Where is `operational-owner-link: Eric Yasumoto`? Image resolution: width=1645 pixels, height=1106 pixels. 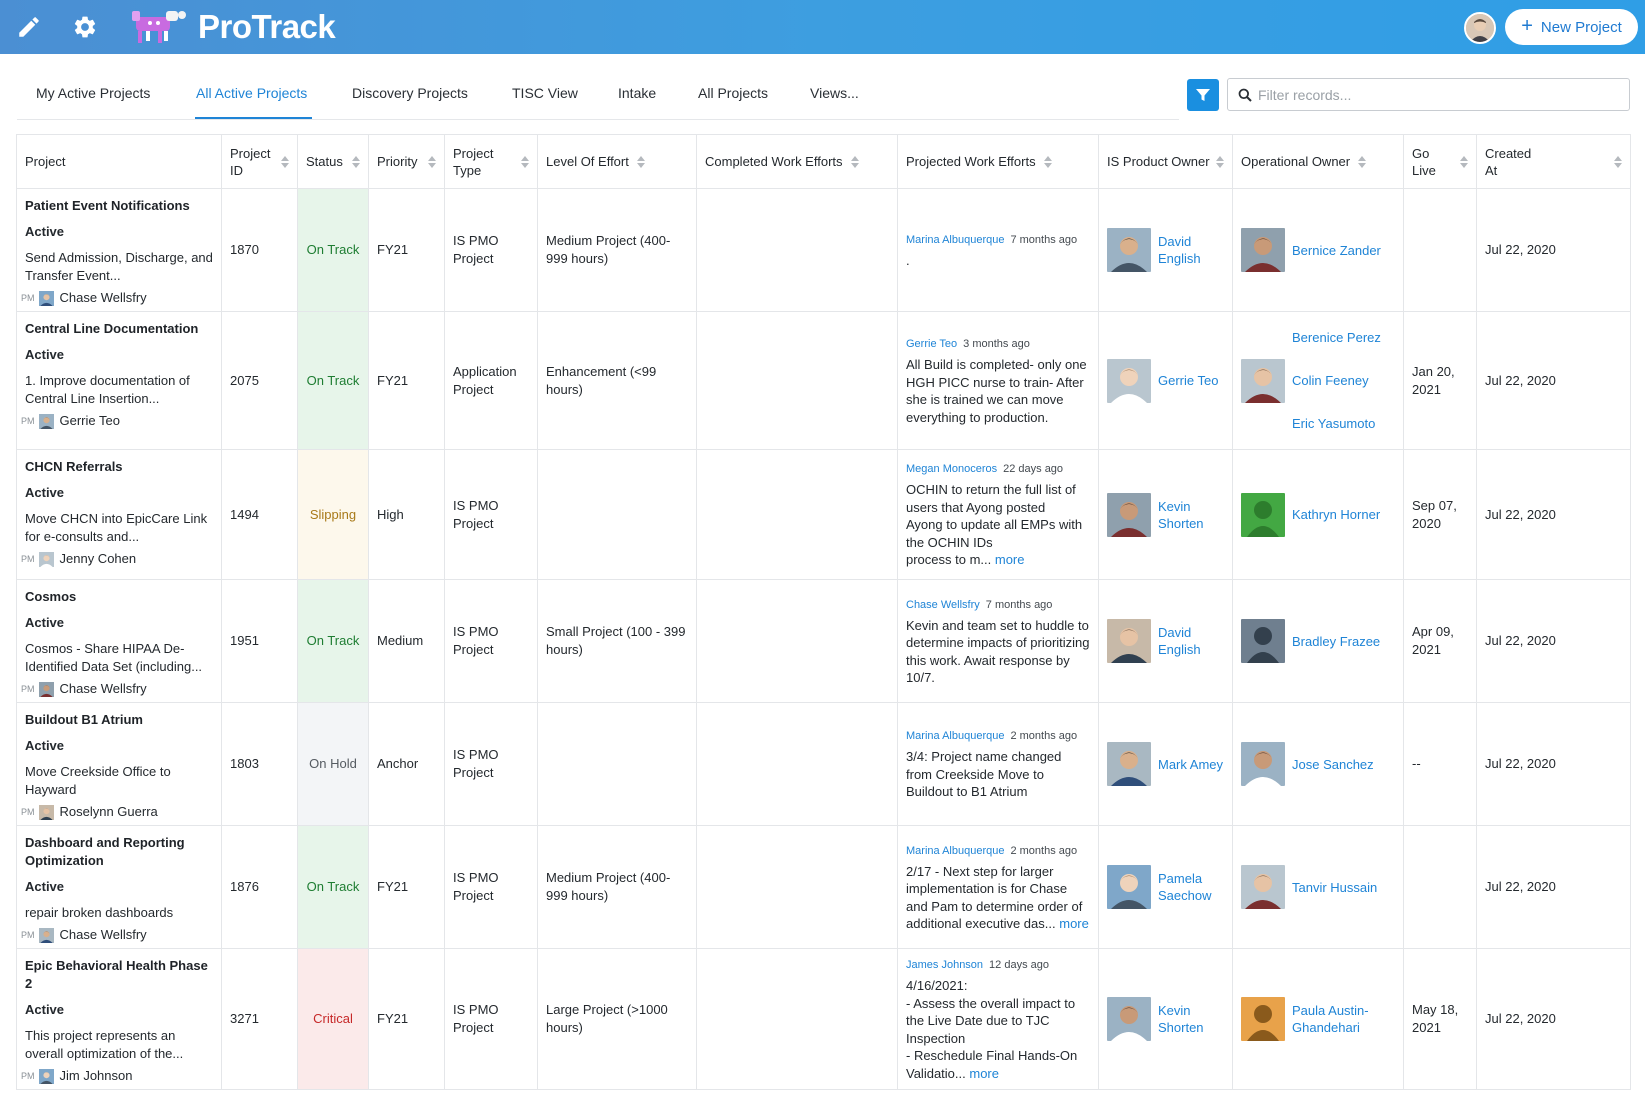 operational-owner-link: Eric Yasumoto is located at coordinates (1336, 423).